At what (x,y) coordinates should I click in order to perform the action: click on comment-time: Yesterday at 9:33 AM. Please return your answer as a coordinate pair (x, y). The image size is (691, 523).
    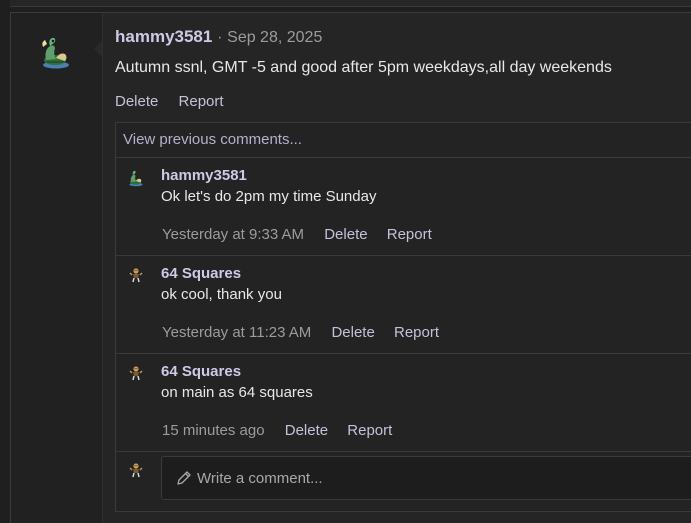
    Looking at the image, I should click on (233, 234).